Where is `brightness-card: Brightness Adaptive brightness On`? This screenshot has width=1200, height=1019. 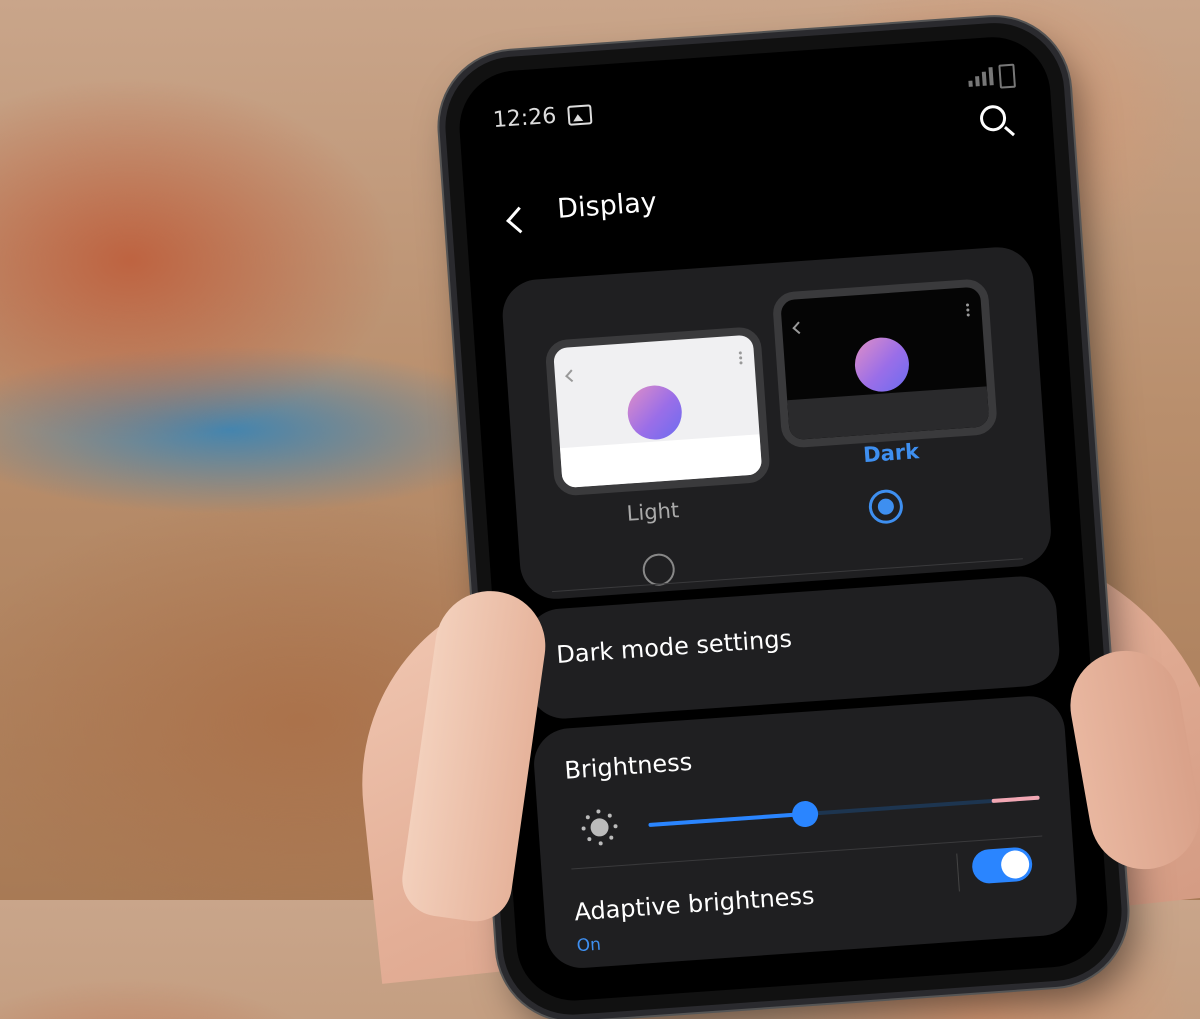
brightness-card: Brightness Adaptive brightness On is located at coordinates (805, 832).